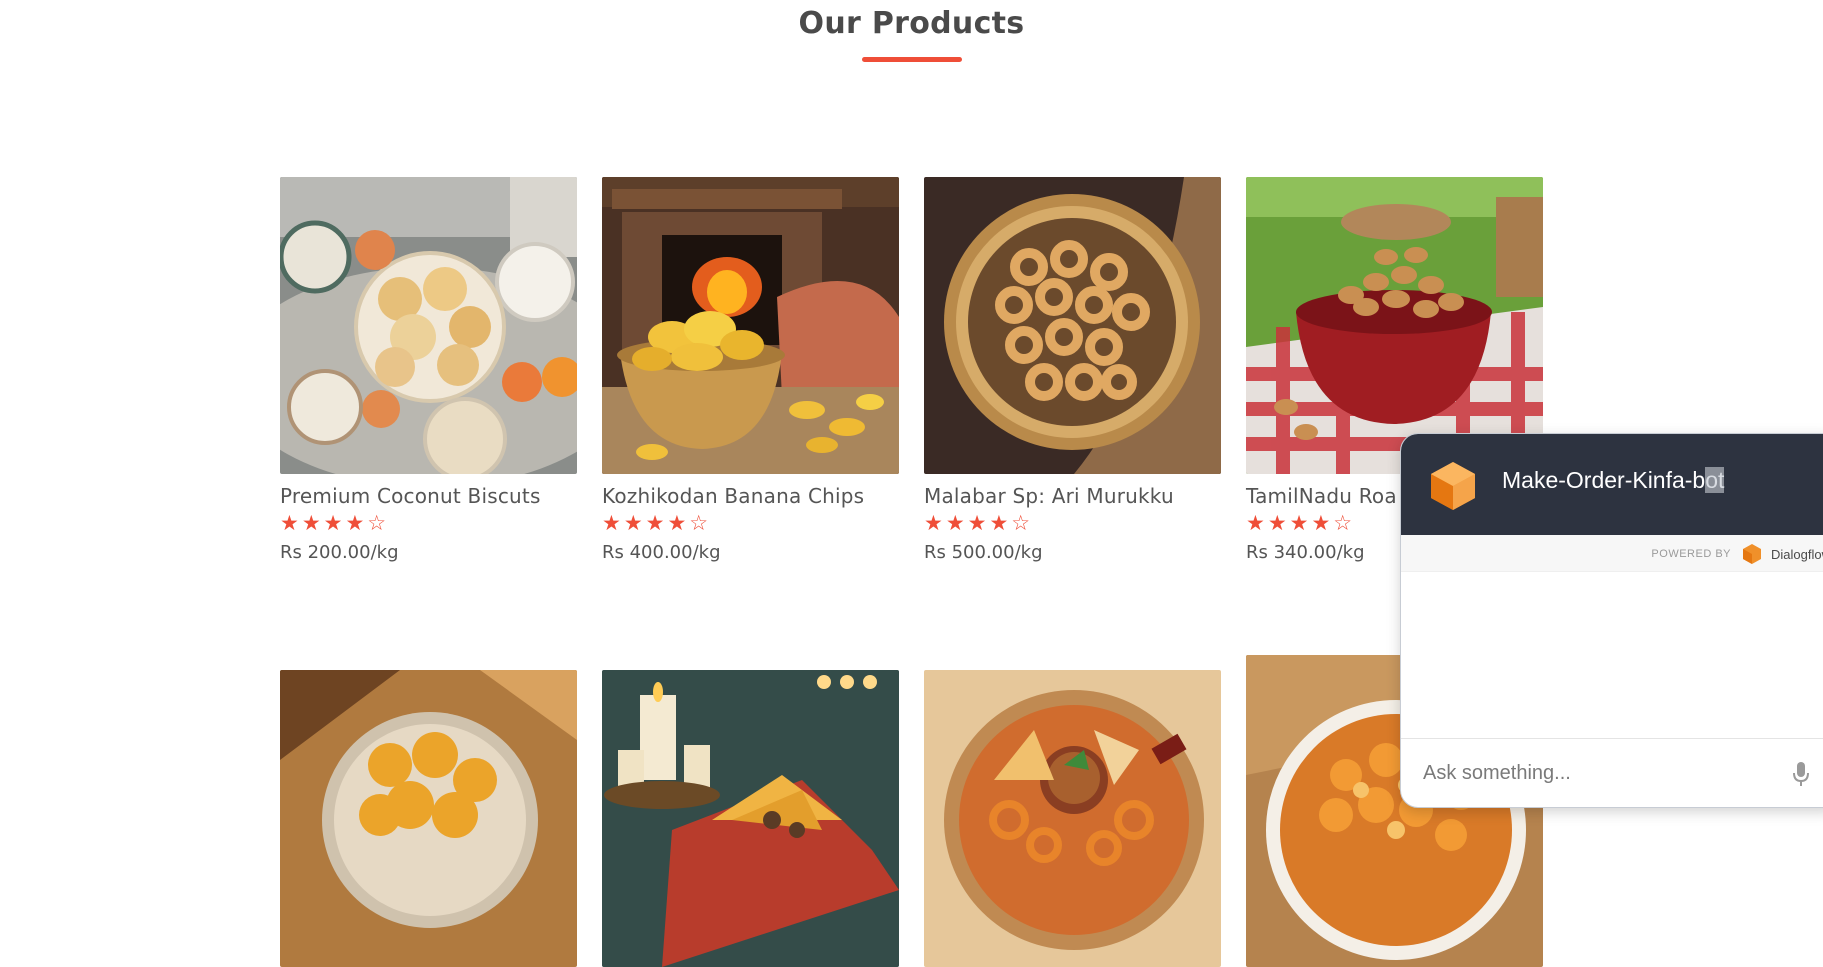 The image size is (1823, 967). I want to click on product-image-coconut-biscuits, so click(428, 325).